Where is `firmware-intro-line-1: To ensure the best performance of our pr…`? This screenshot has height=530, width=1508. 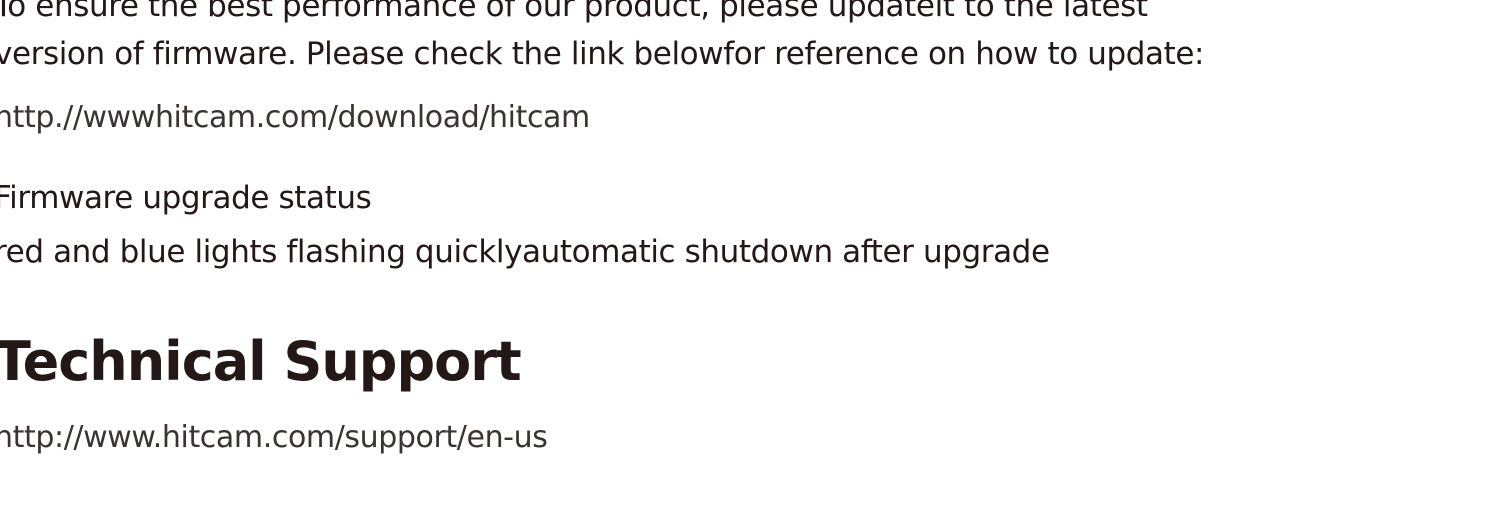 firmware-intro-line-1: To ensure the best performance of our pr… is located at coordinates (574, 12).